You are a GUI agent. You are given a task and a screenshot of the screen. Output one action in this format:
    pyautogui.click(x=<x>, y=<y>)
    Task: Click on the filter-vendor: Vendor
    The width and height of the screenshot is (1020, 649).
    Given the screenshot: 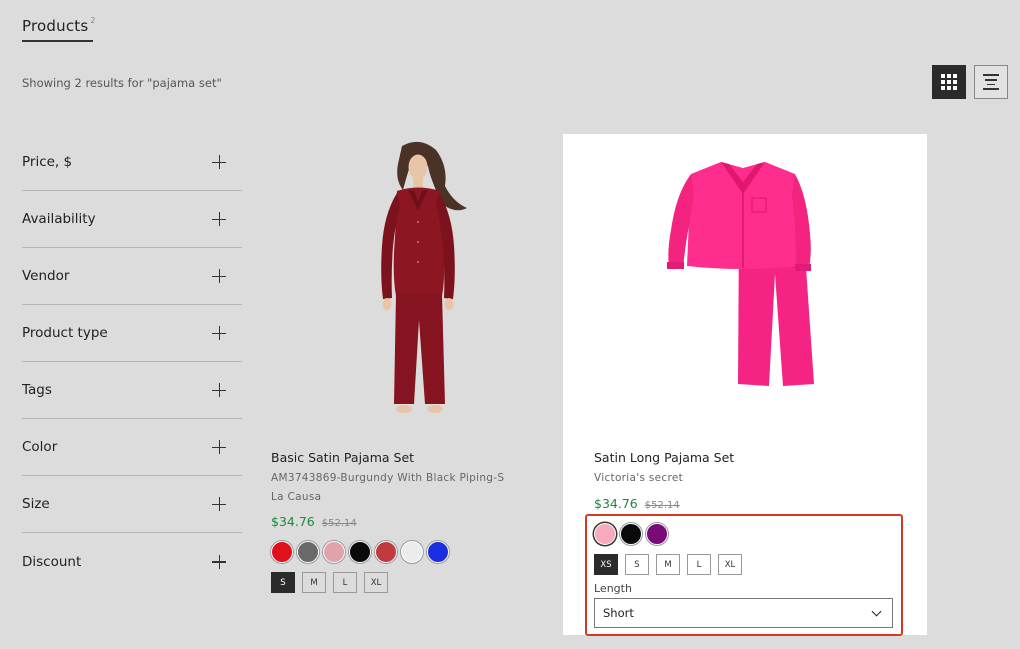 What is the action you would take?
    pyautogui.click(x=132, y=276)
    